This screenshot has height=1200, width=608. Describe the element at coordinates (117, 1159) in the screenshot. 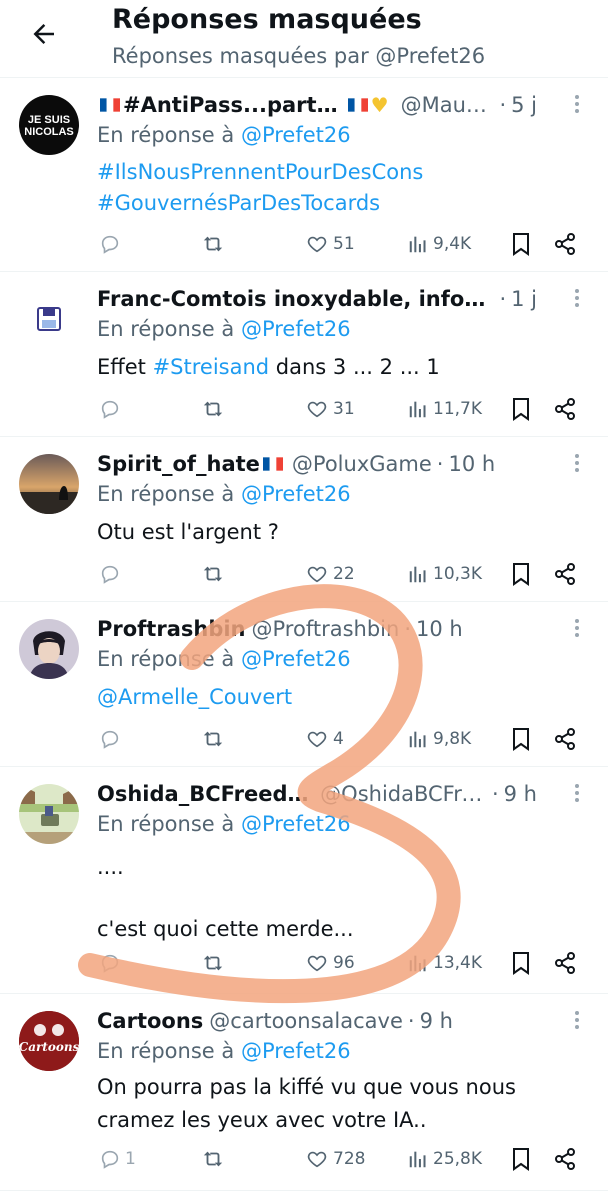

I see `reply-button: 1` at that location.